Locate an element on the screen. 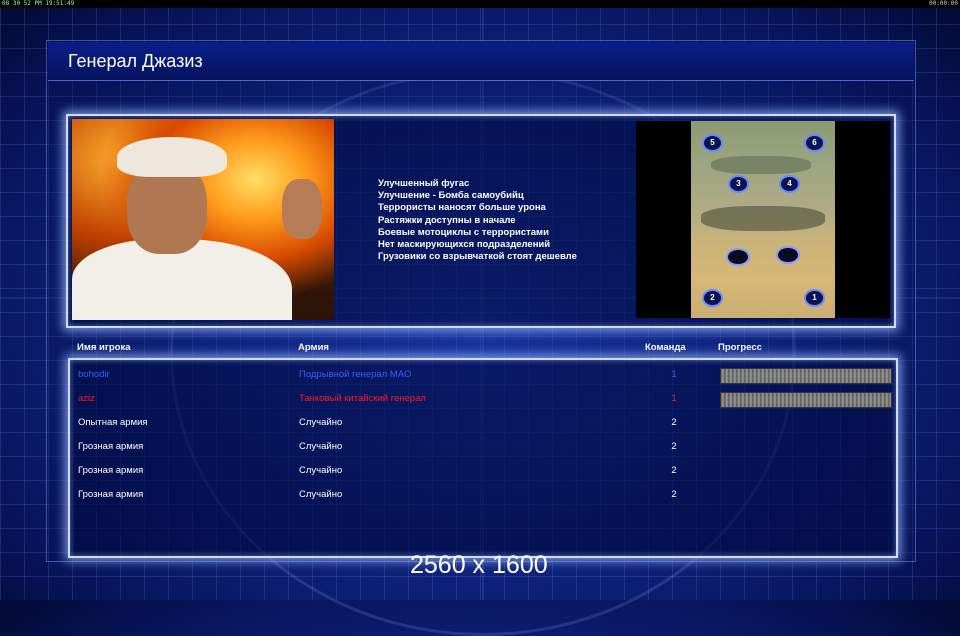  bonus-item: Террористы наносят больше урона is located at coordinates (462, 208).